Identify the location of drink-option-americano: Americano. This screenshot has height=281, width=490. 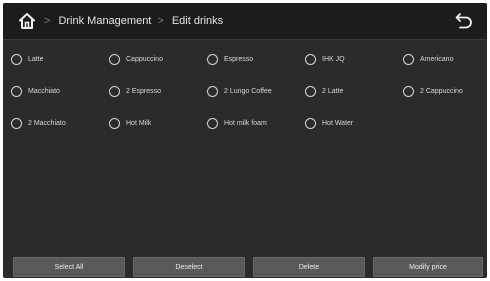
(445, 59).